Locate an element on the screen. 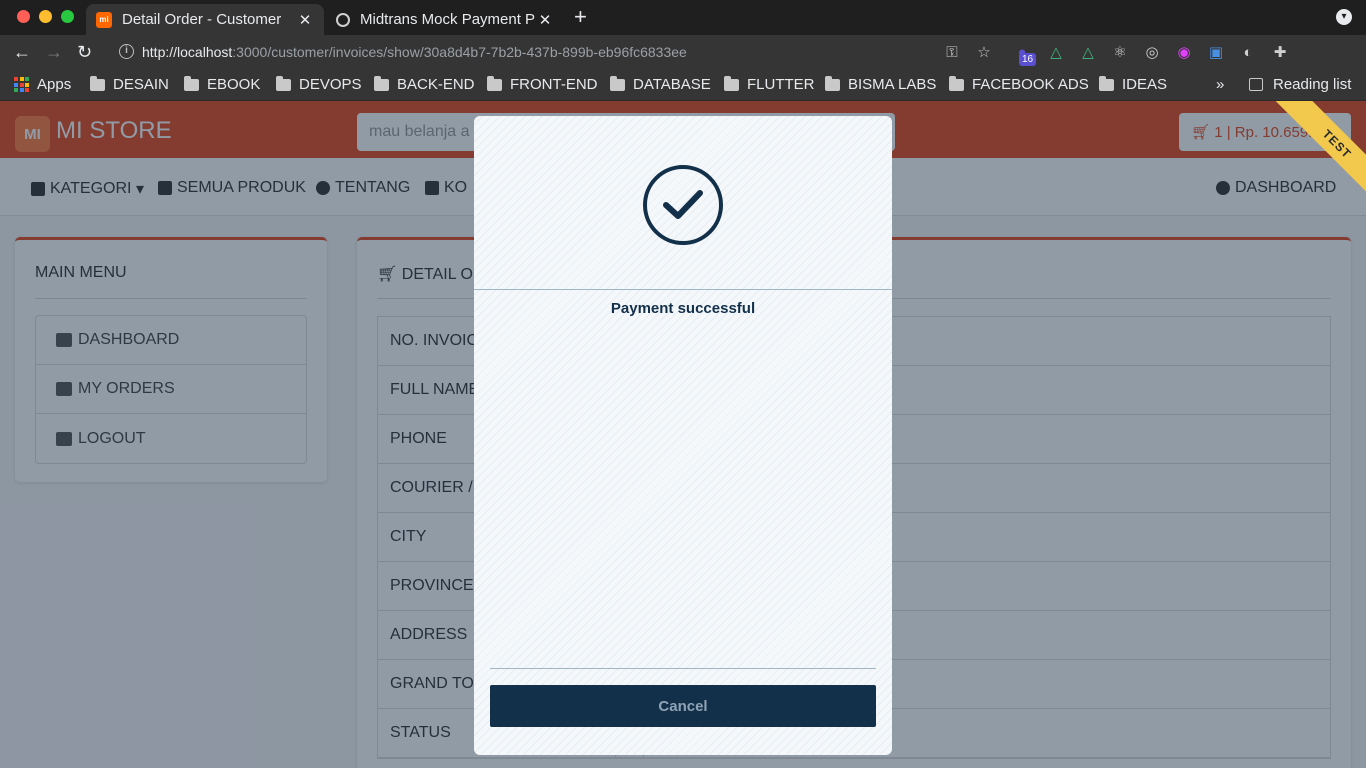  tab-title: Midtrans Mock Payment P is located at coordinates (448, 19).